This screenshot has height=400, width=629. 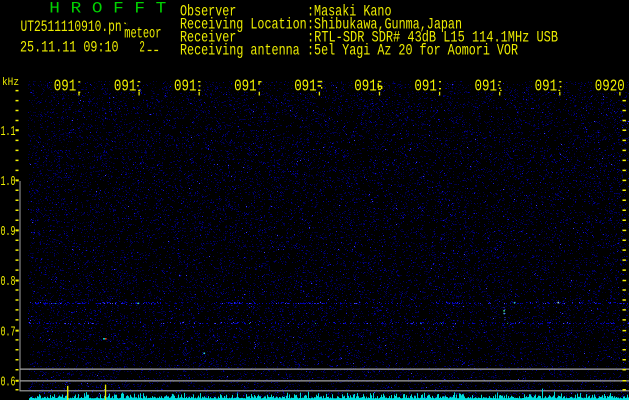 What do you see at coordinates (8, 382) in the screenshot?
I see `svg-text: 0.6` at bounding box center [8, 382].